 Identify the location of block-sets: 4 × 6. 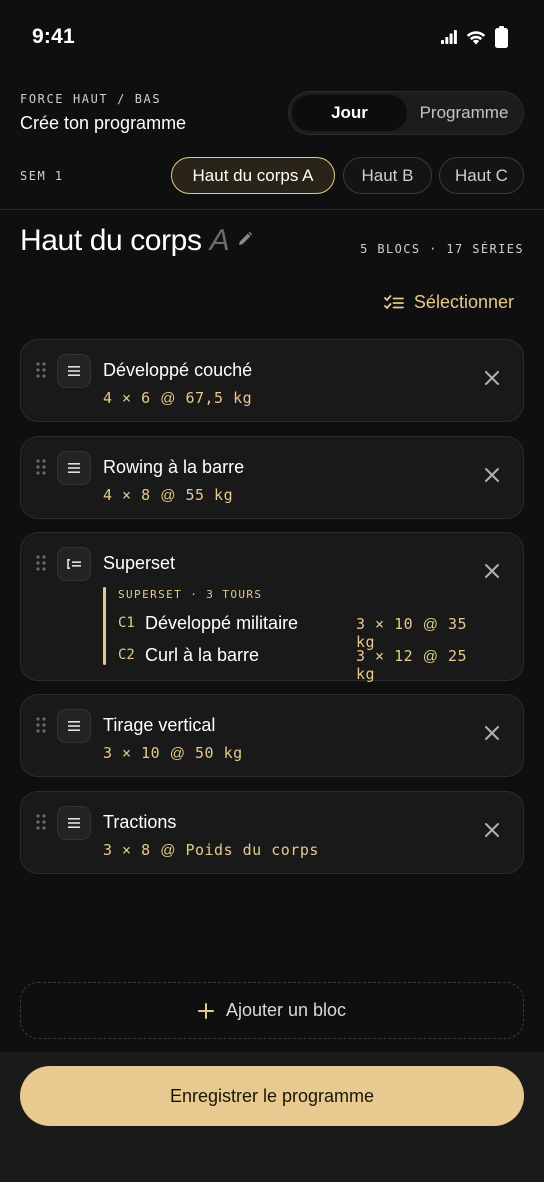
(127, 398).